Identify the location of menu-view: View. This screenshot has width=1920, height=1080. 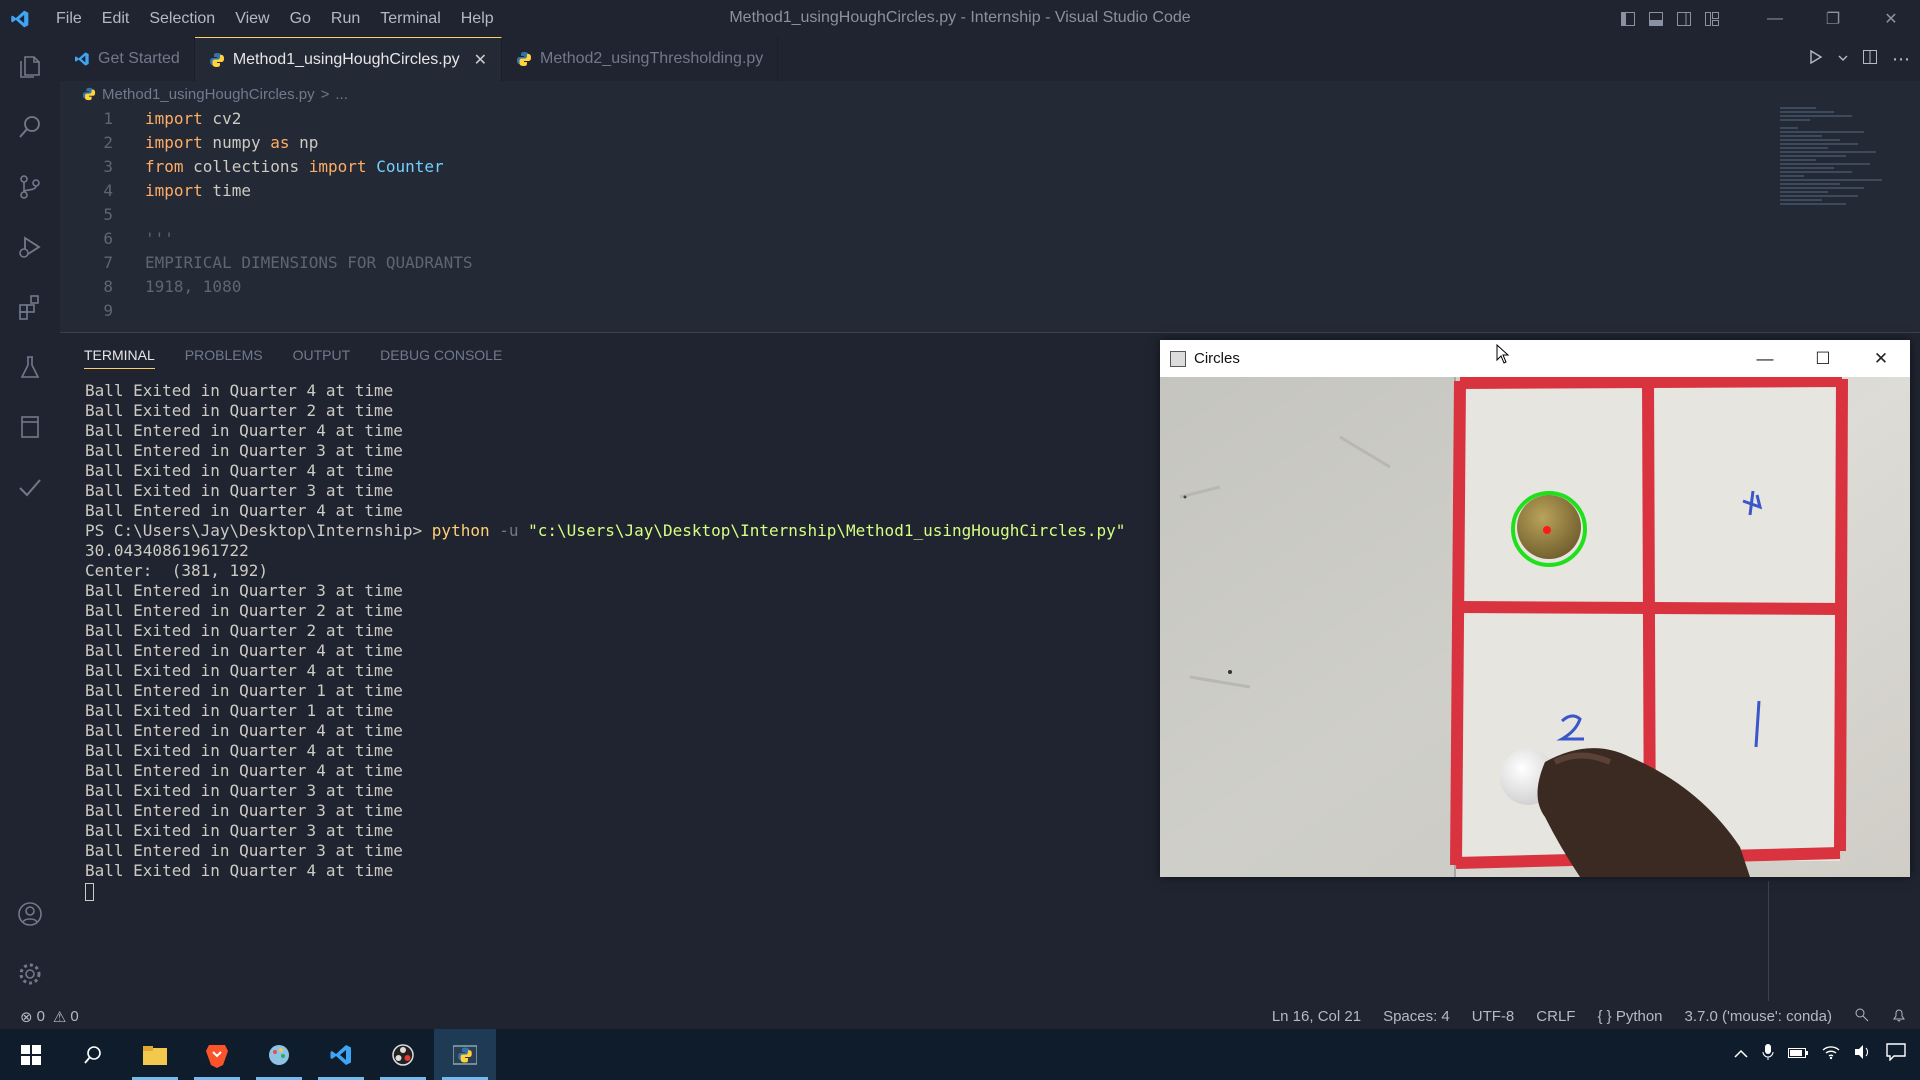
(252, 18).